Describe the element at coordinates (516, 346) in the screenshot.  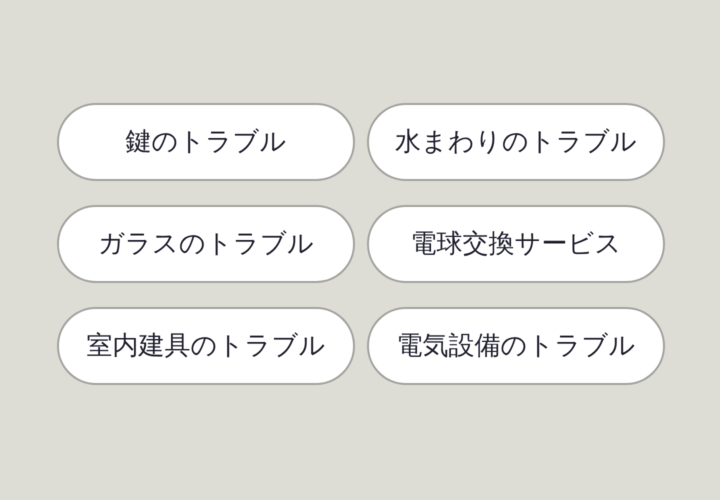
I see `service-button: 電気設備のトラブル` at that location.